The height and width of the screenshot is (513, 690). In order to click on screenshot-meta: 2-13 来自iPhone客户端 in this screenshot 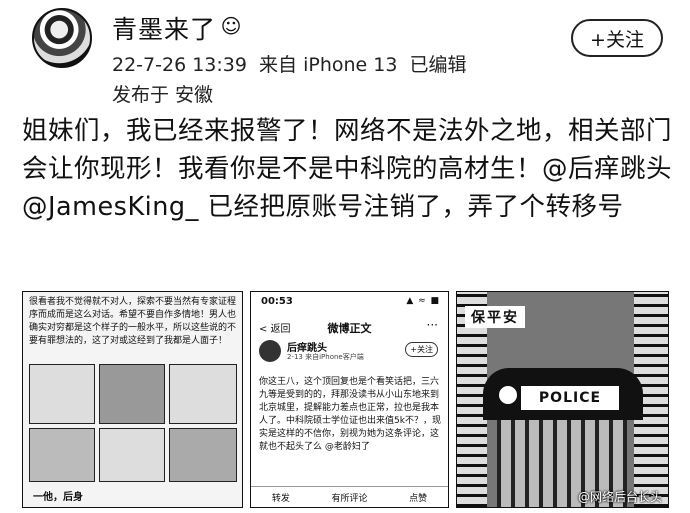, I will do `click(325, 357)`.